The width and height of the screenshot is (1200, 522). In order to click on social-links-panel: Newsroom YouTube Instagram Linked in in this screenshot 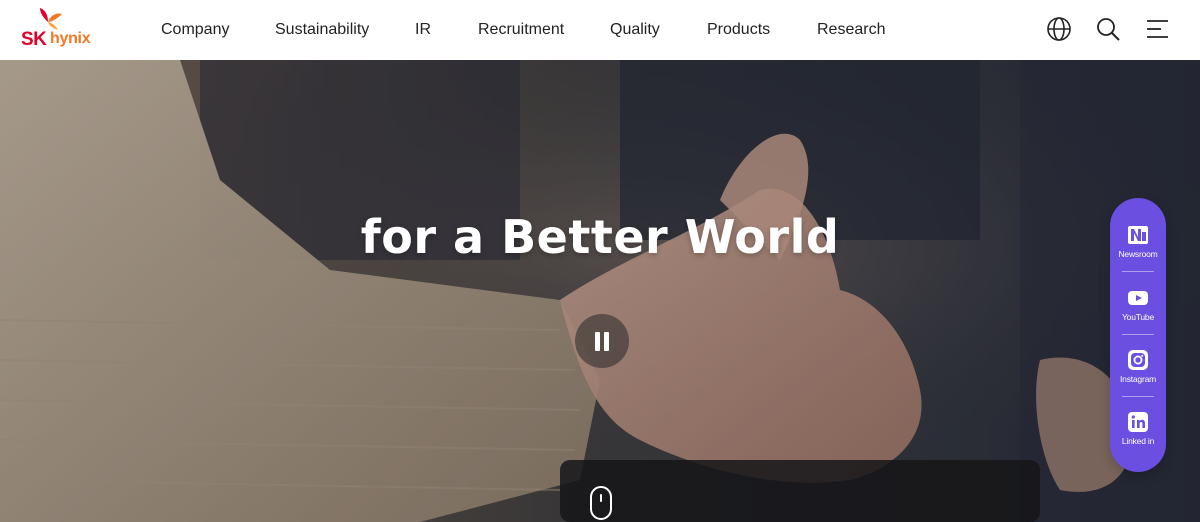, I will do `click(1138, 335)`.